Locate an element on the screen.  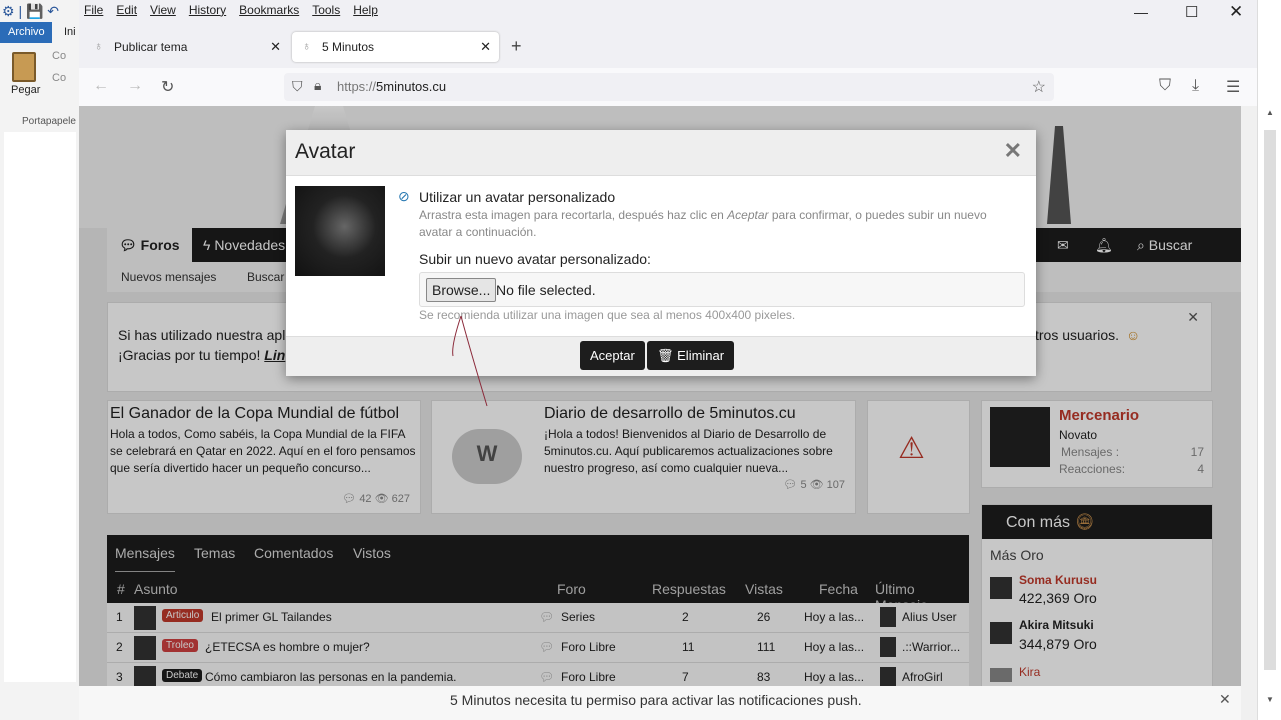
scroll-up-icon: ▲ is located at coordinates (1270, 112).